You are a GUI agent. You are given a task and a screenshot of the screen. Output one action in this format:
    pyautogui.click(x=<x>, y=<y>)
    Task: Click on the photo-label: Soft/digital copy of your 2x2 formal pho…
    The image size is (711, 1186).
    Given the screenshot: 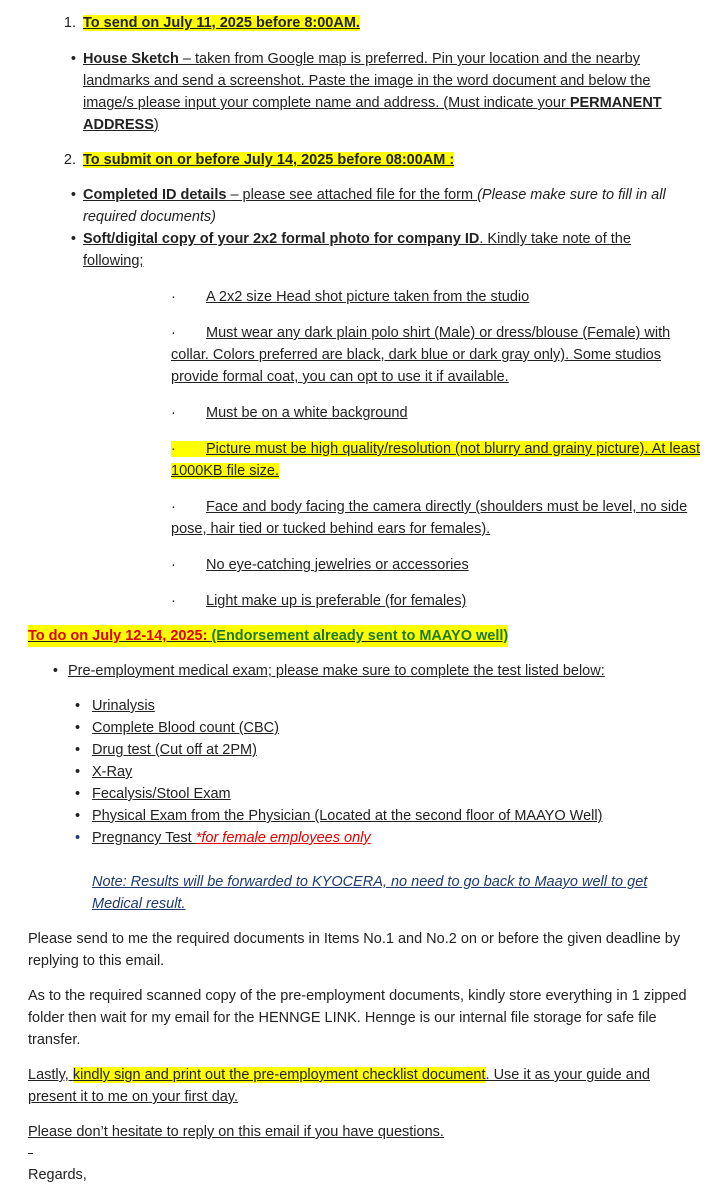 What is the action you would take?
    pyautogui.click(x=281, y=239)
    